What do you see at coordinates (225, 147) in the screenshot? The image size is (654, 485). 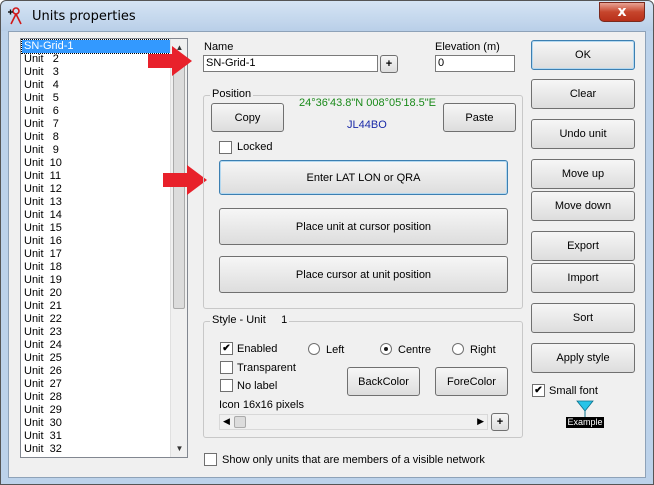 I see `locked-checkbox` at bounding box center [225, 147].